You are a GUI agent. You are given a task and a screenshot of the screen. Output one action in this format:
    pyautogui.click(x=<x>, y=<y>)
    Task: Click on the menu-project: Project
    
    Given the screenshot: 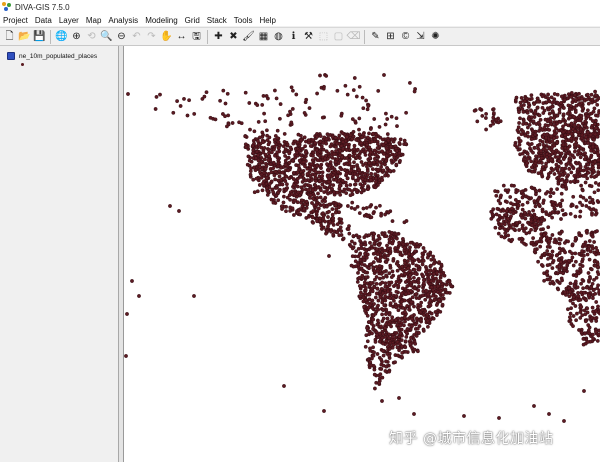 What is the action you would take?
    pyautogui.click(x=15, y=20)
    